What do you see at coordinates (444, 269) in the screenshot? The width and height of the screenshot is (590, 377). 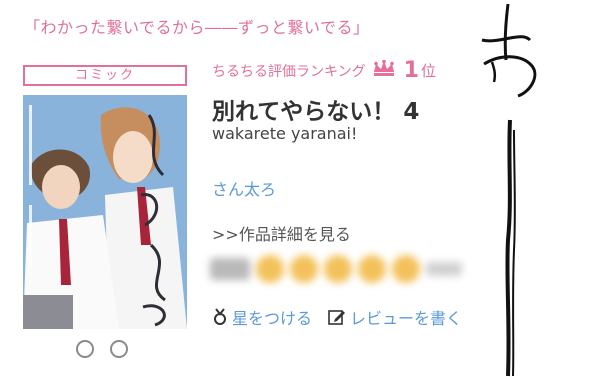 I see `rating-count` at bounding box center [444, 269].